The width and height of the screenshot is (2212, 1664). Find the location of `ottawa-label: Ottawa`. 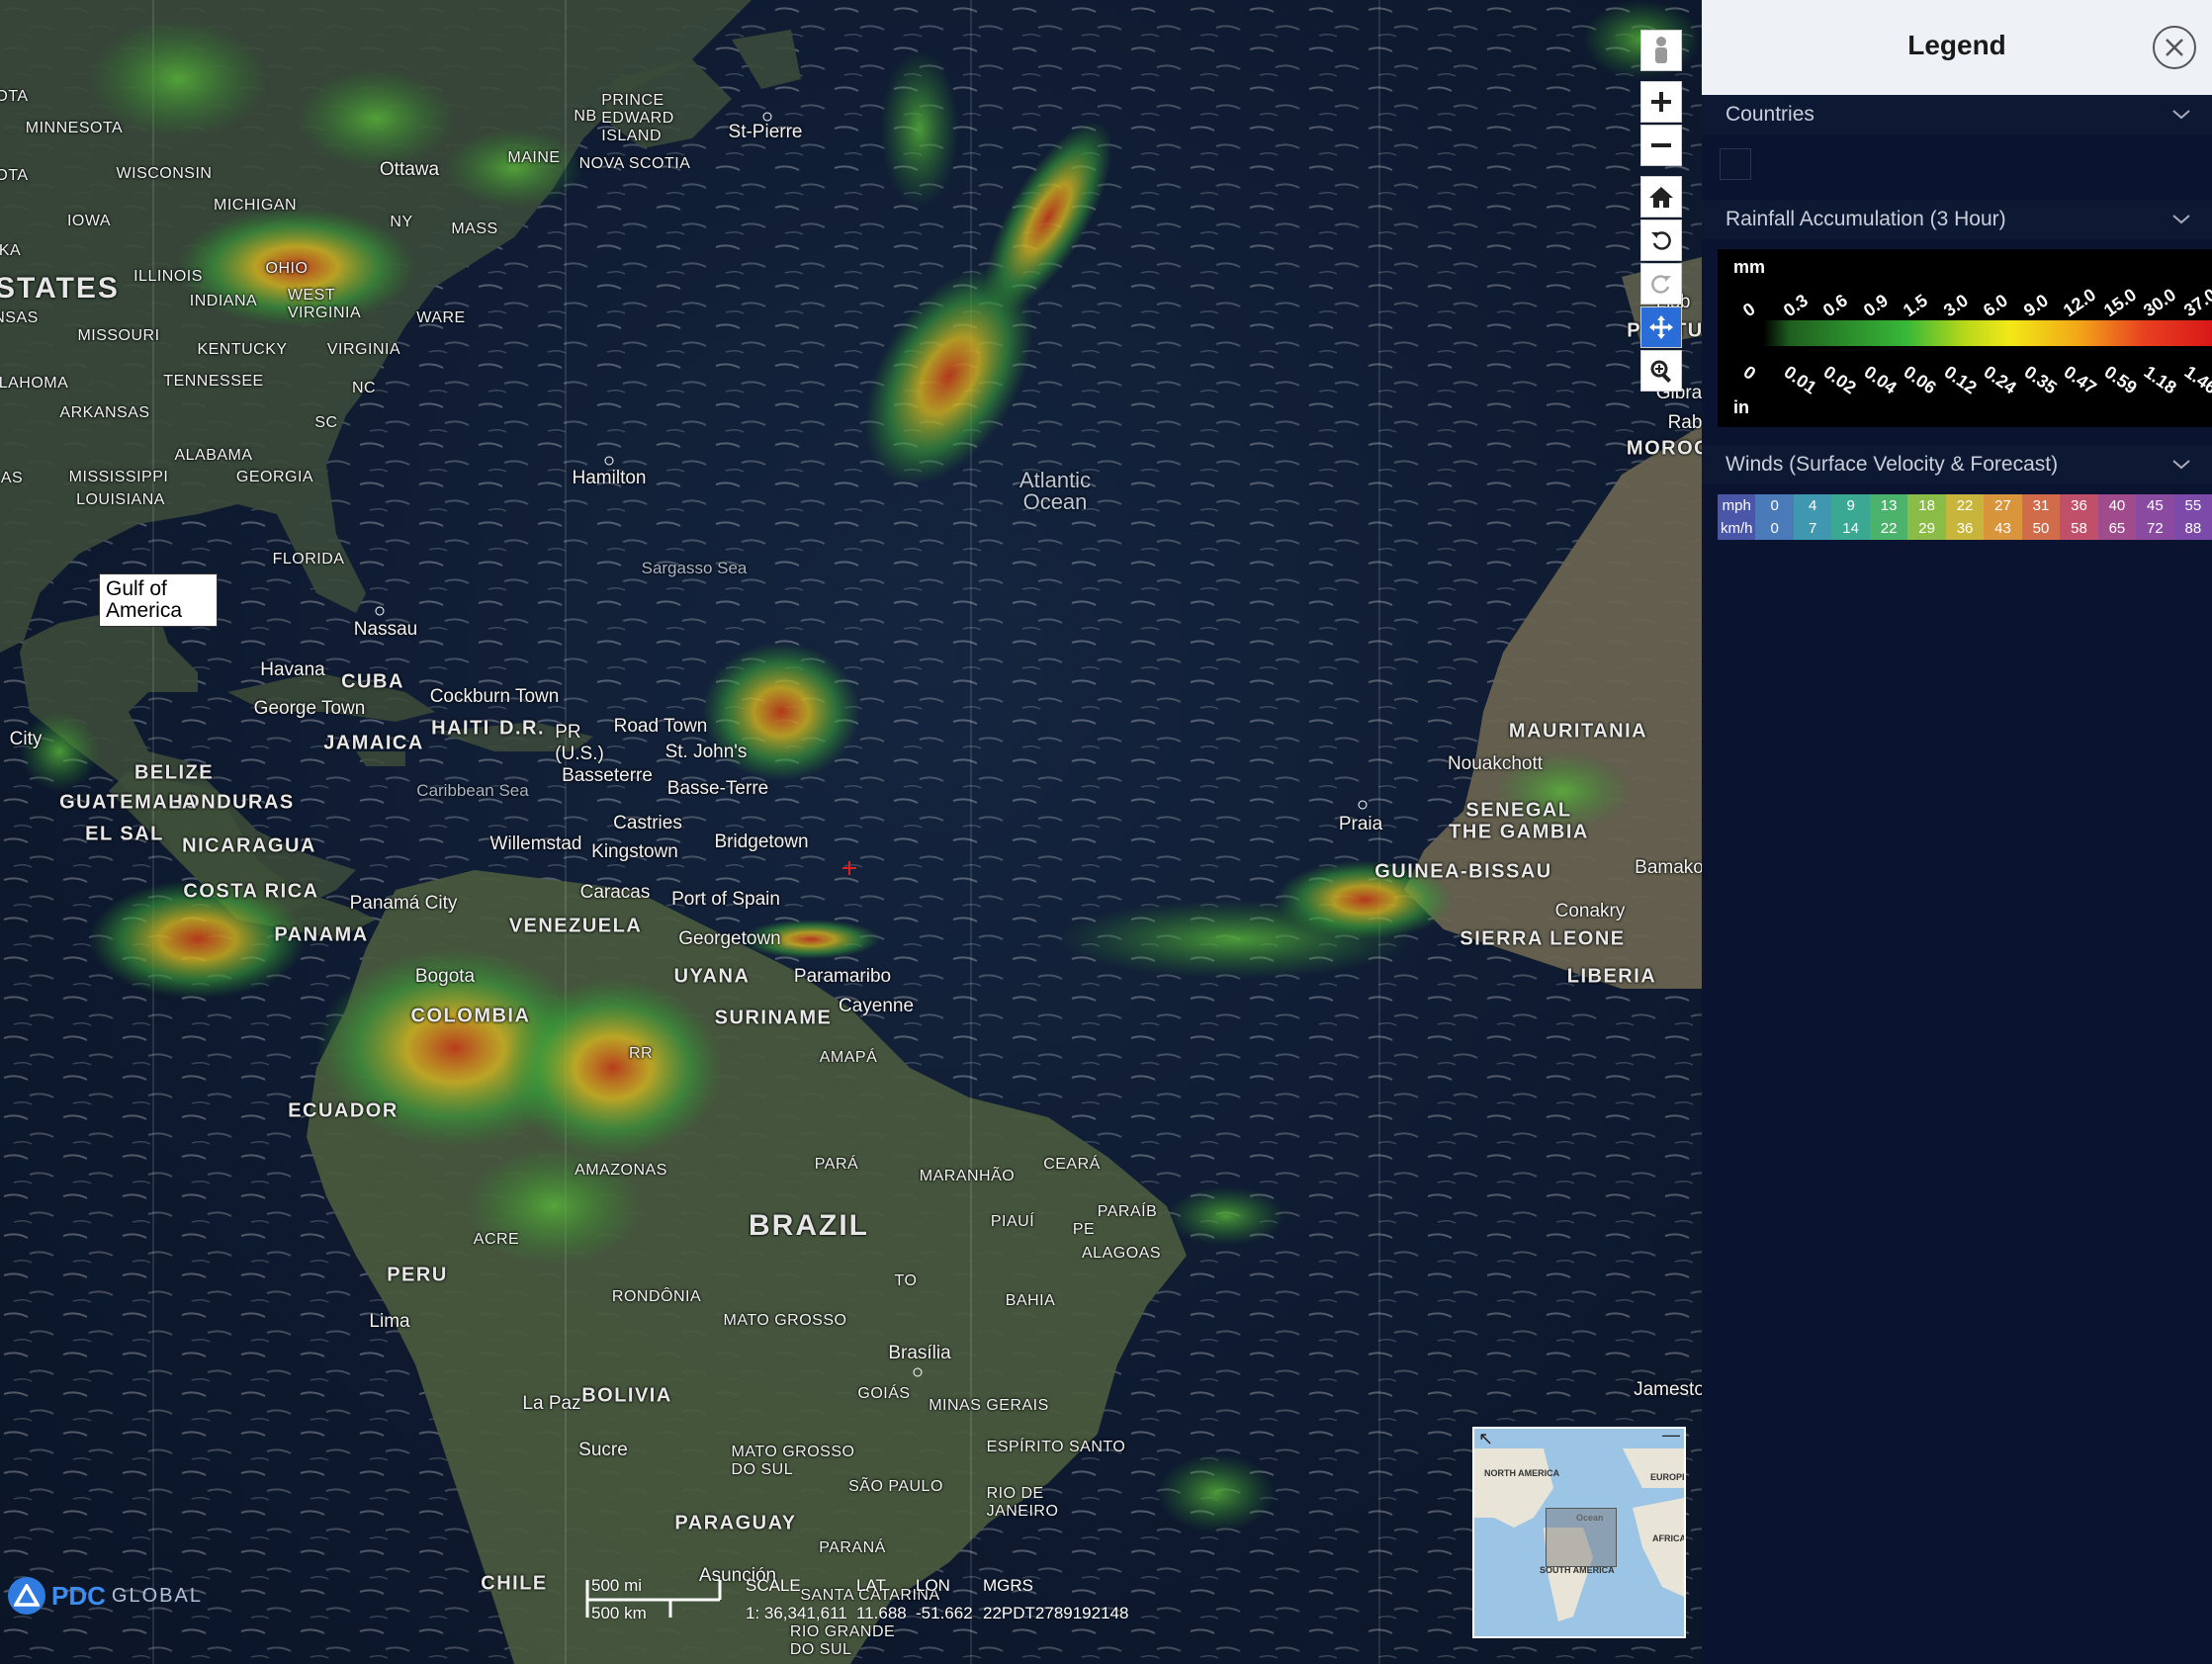

ottawa-label: Ottawa is located at coordinates (410, 169).